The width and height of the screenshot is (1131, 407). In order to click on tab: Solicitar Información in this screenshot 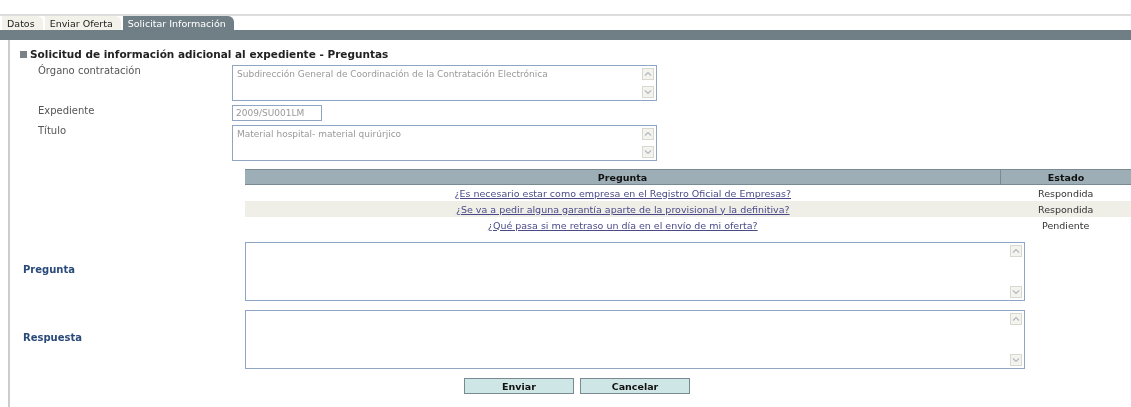, I will do `click(178, 23)`.